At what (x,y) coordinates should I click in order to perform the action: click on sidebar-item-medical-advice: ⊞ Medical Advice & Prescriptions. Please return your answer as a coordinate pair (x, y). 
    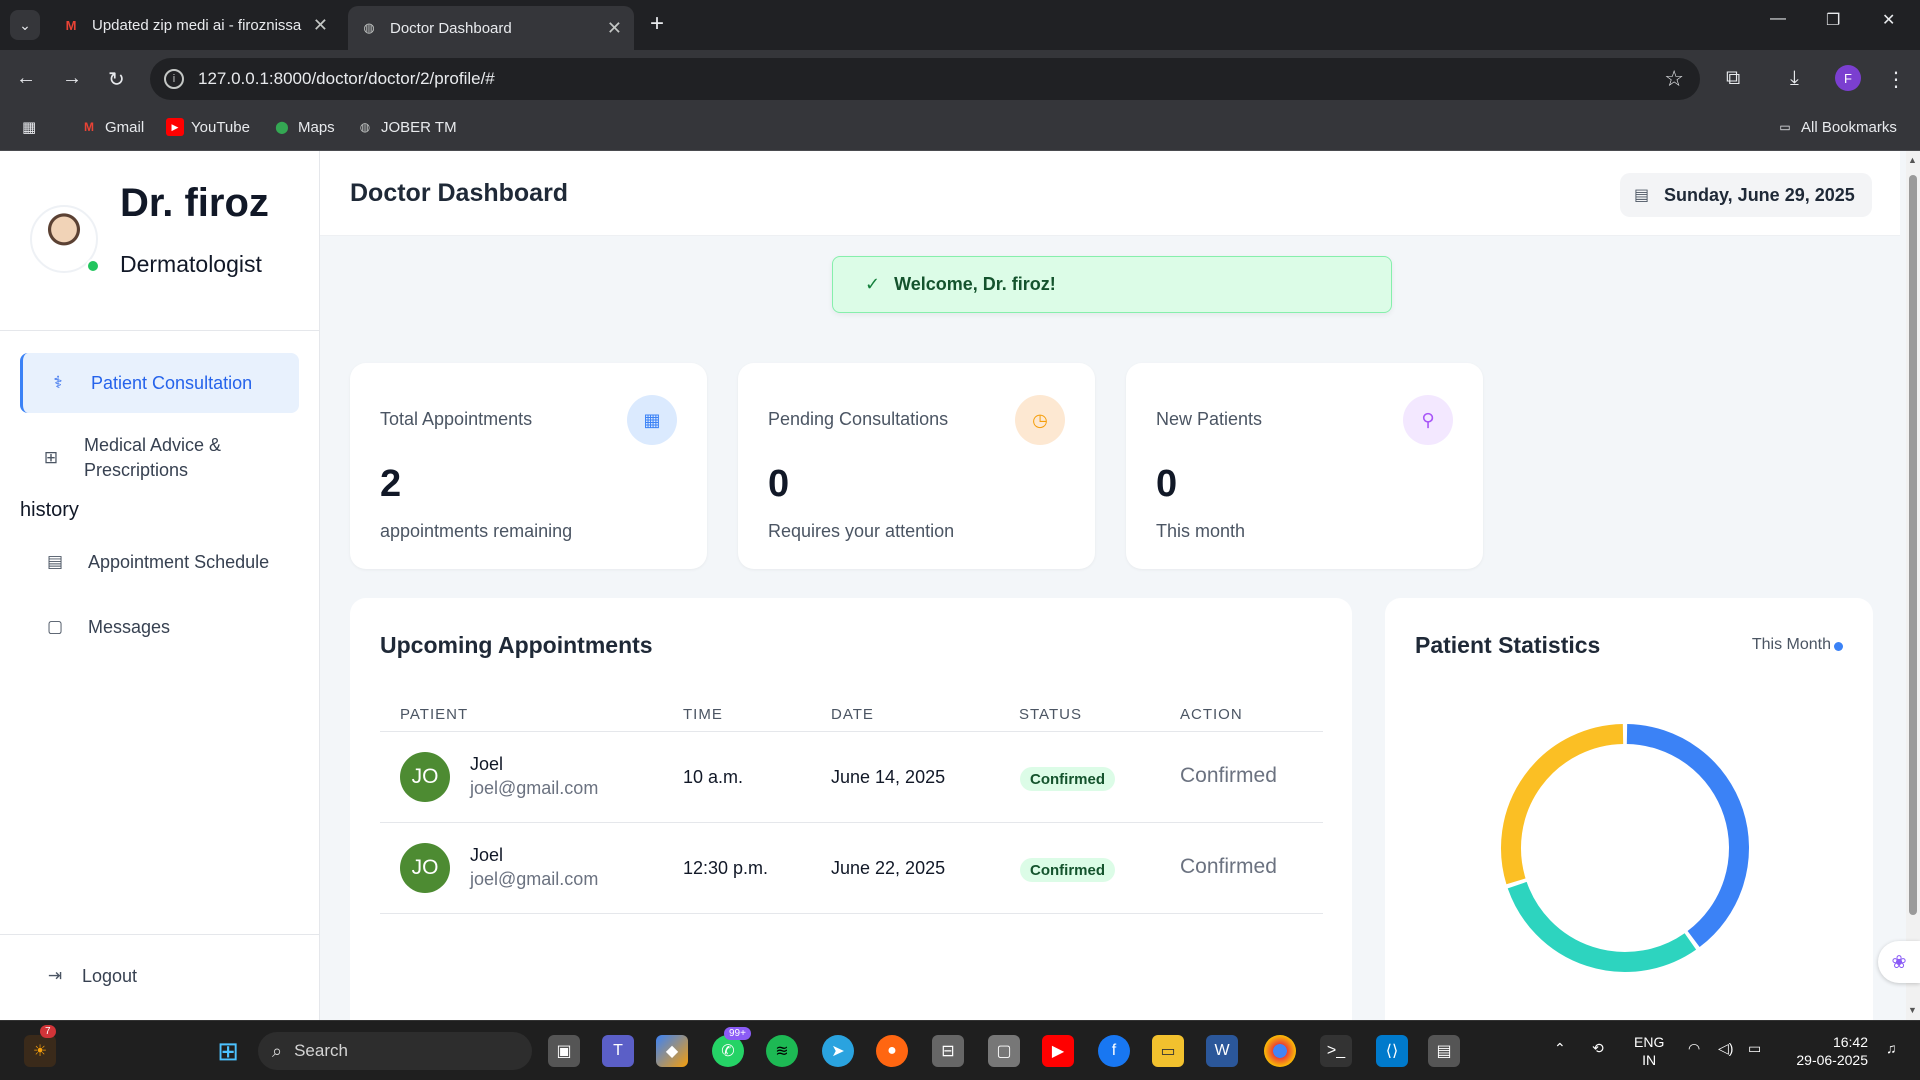
    Looking at the image, I should click on (160, 458).